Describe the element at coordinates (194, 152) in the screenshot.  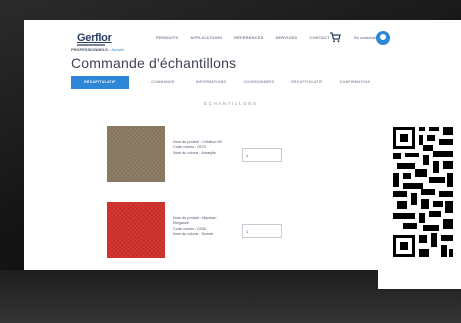
I see `sample-color-name: Nom du coloris : Amarylis` at that location.